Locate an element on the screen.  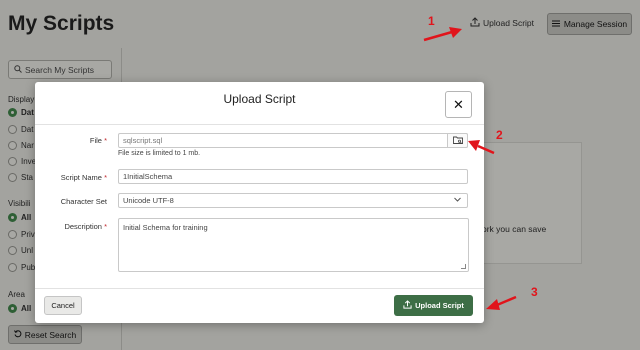
upload-script-label: Upload Script is located at coordinates (509, 23).